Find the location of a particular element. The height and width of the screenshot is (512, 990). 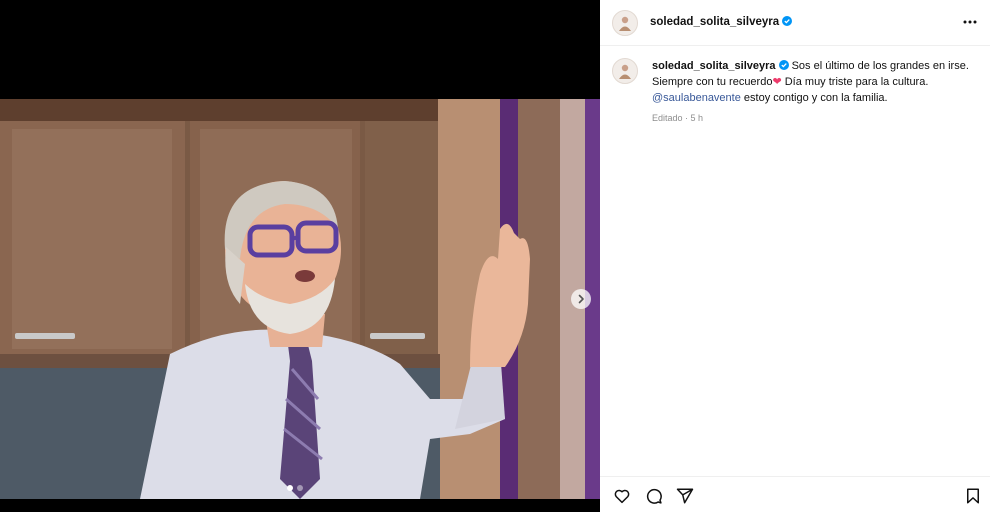

post-meta: Editado · 5 h is located at coordinates (678, 118).